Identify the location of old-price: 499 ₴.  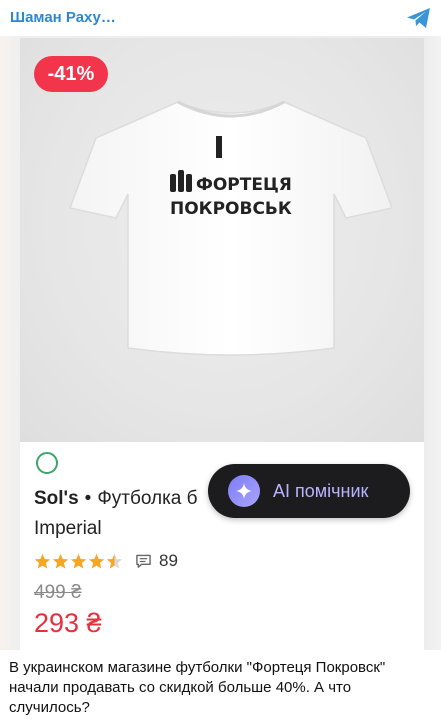
(58, 592).